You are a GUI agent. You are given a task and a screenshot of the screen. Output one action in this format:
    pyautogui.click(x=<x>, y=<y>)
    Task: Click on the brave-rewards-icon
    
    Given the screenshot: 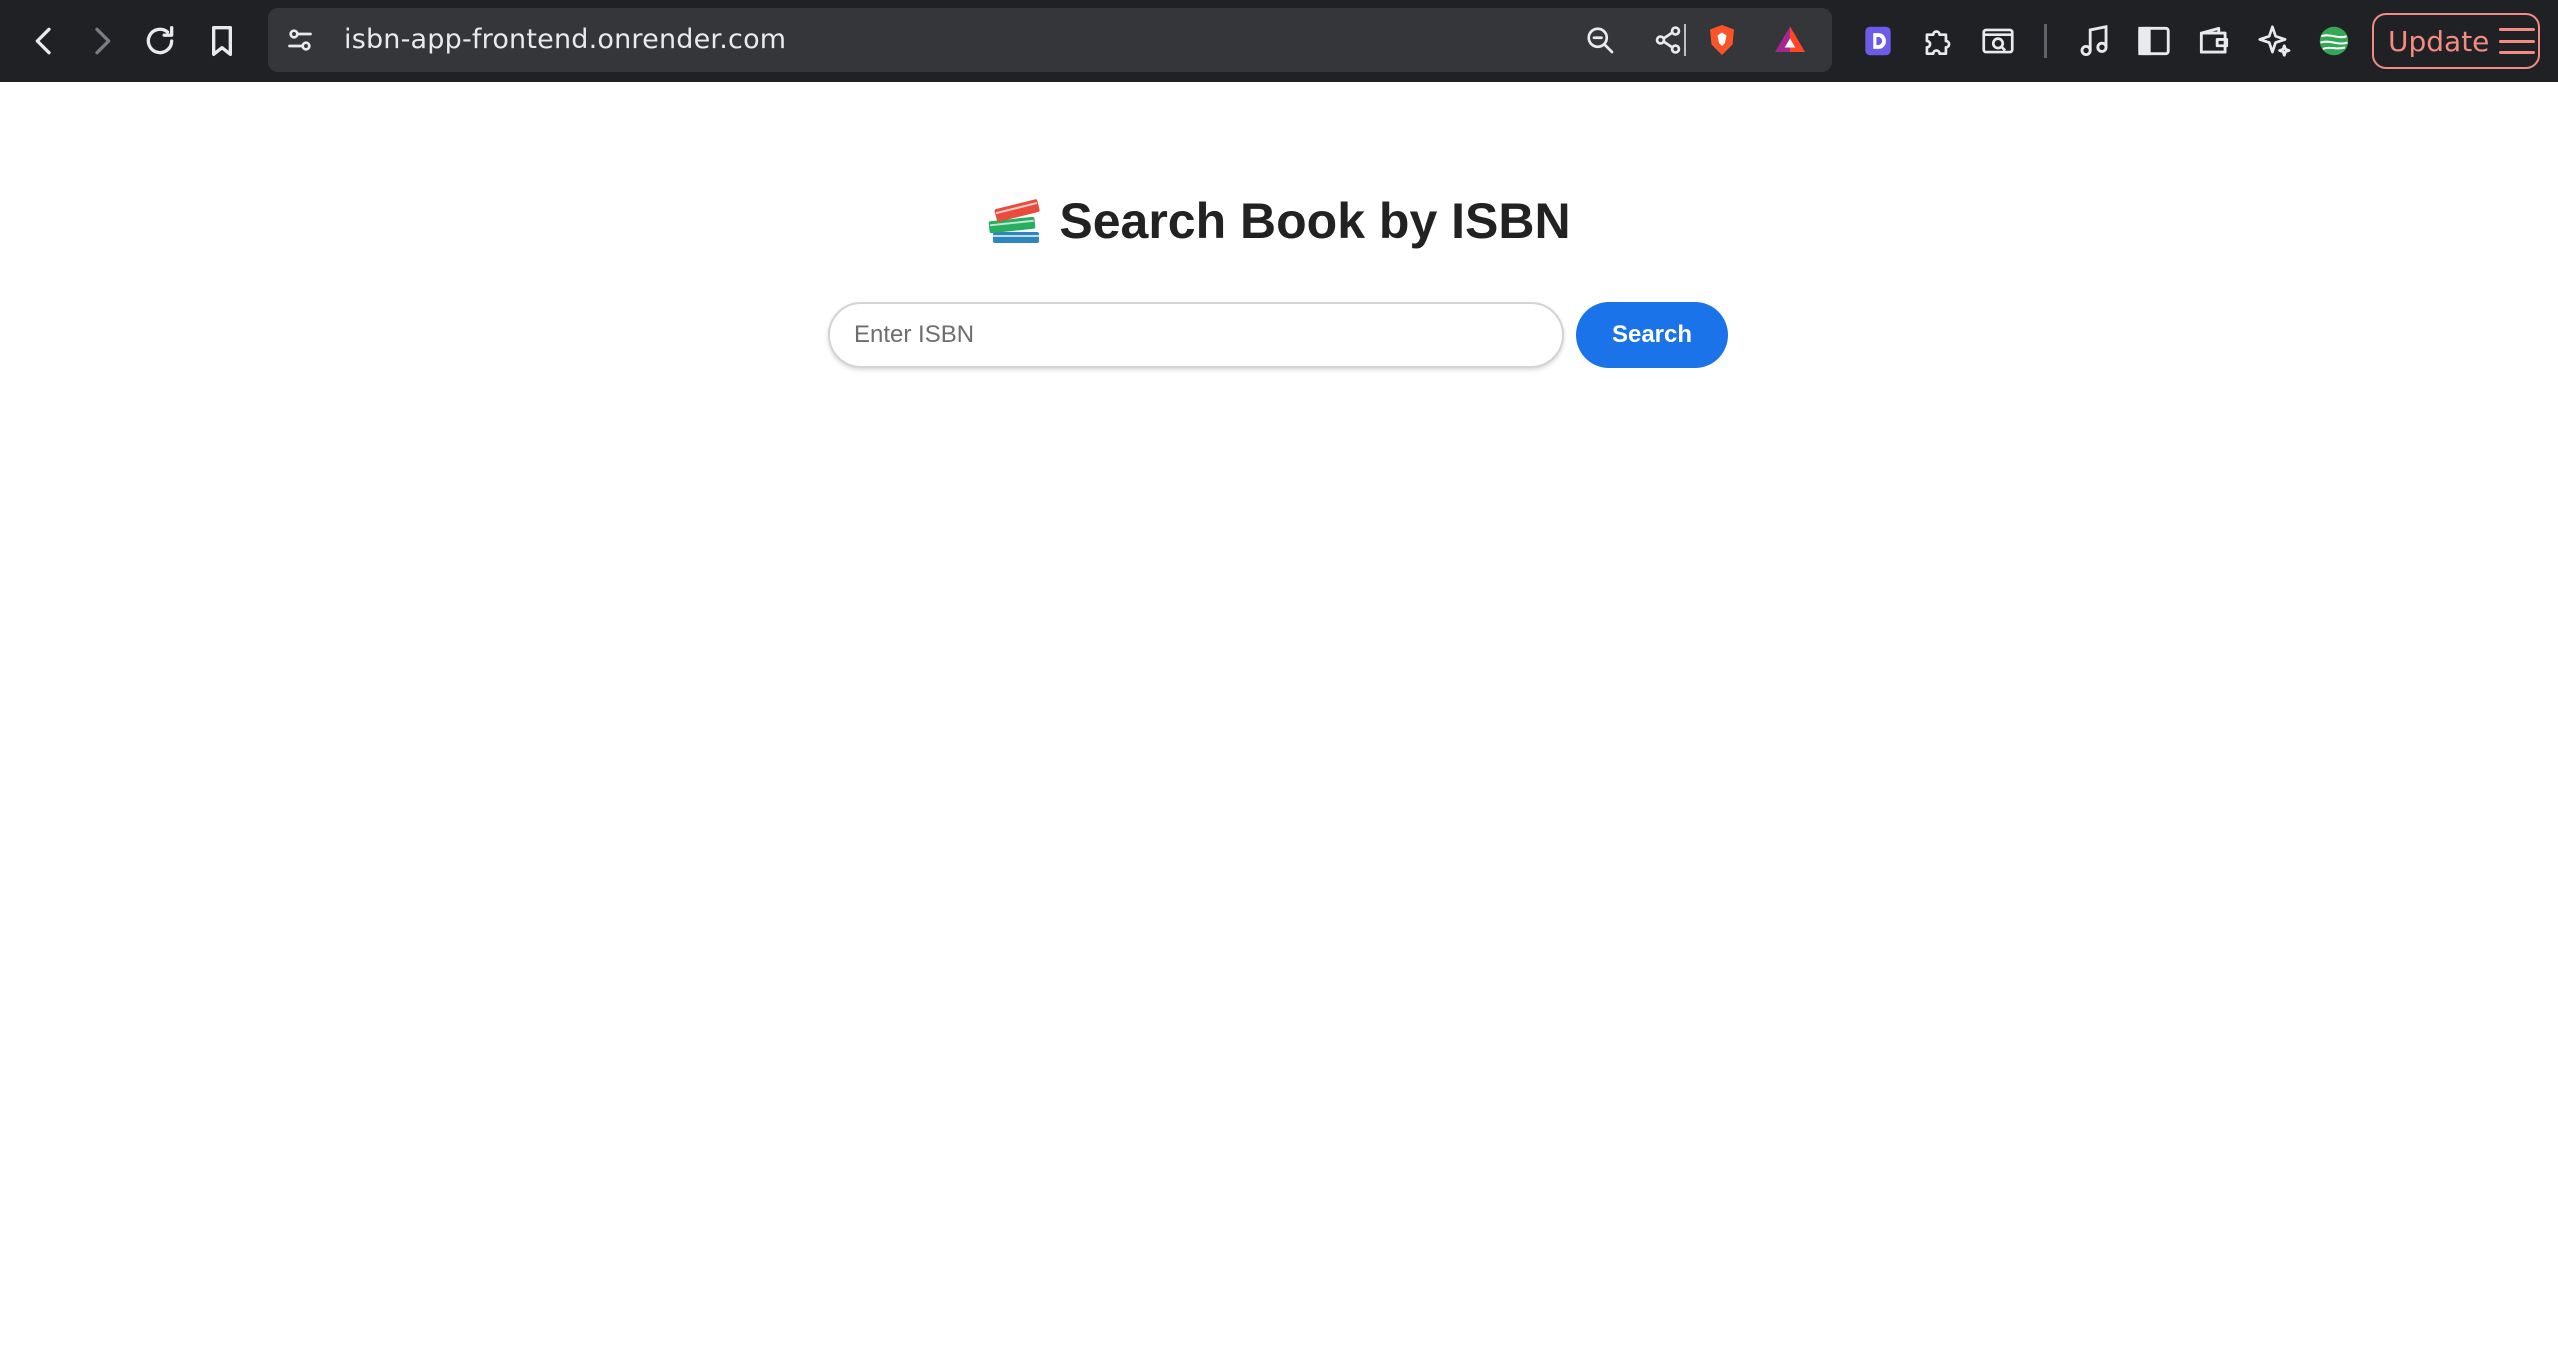 What is the action you would take?
    pyautogui.click(x=1790, y=40)
    